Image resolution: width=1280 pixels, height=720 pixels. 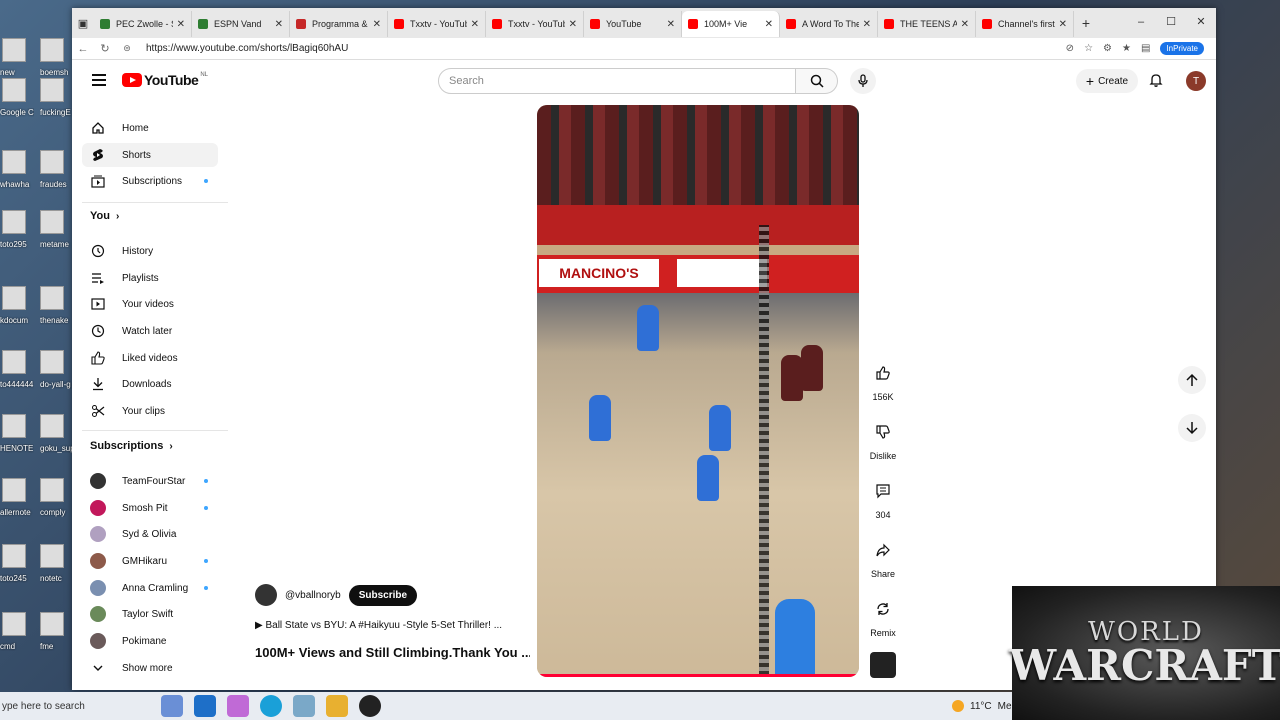 I want to click on account-avatar: T, so click(x=1196, y=81).